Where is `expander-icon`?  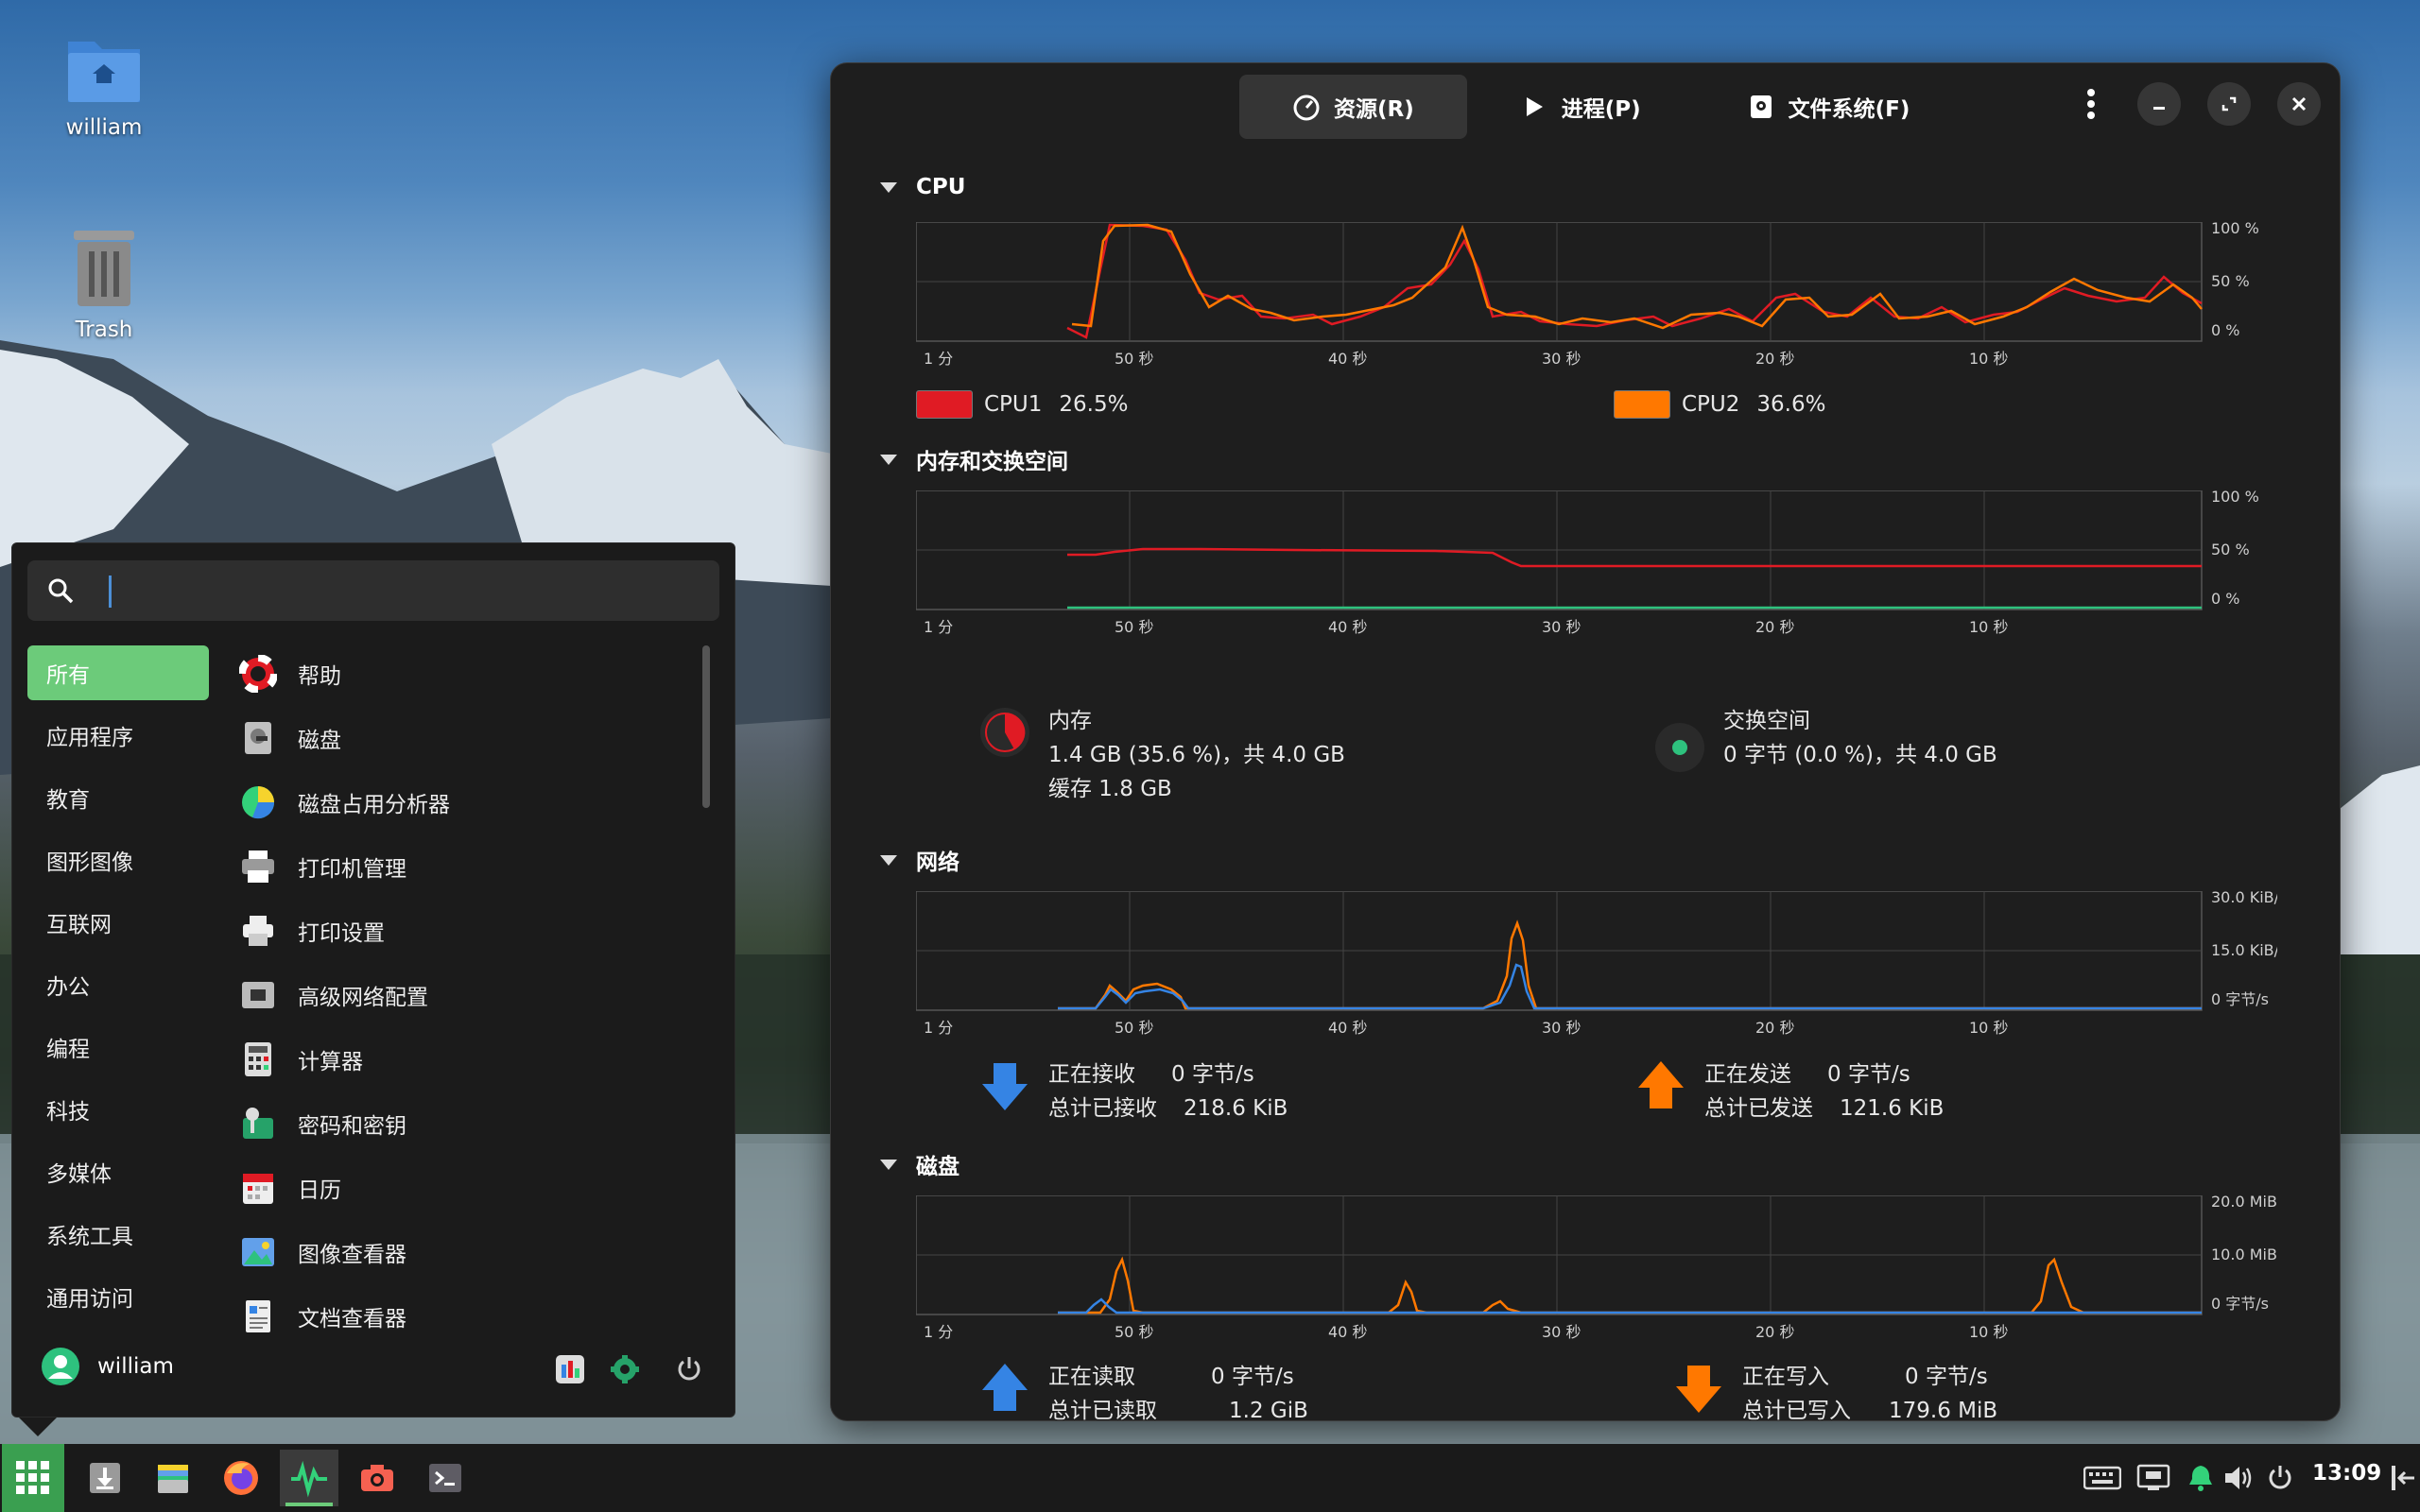
expander-icon is located at coordinates (888, 1164).